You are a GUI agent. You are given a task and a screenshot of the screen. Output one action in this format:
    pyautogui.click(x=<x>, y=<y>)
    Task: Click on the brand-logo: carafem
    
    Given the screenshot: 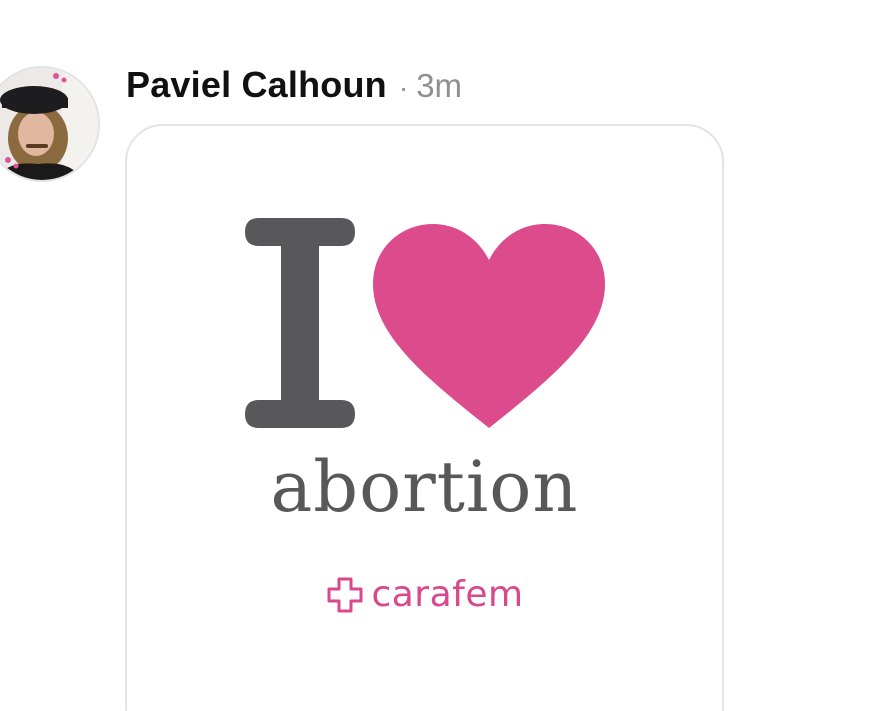 What is the action you would take?
    pyautogui.click(x=424, y=594)
    